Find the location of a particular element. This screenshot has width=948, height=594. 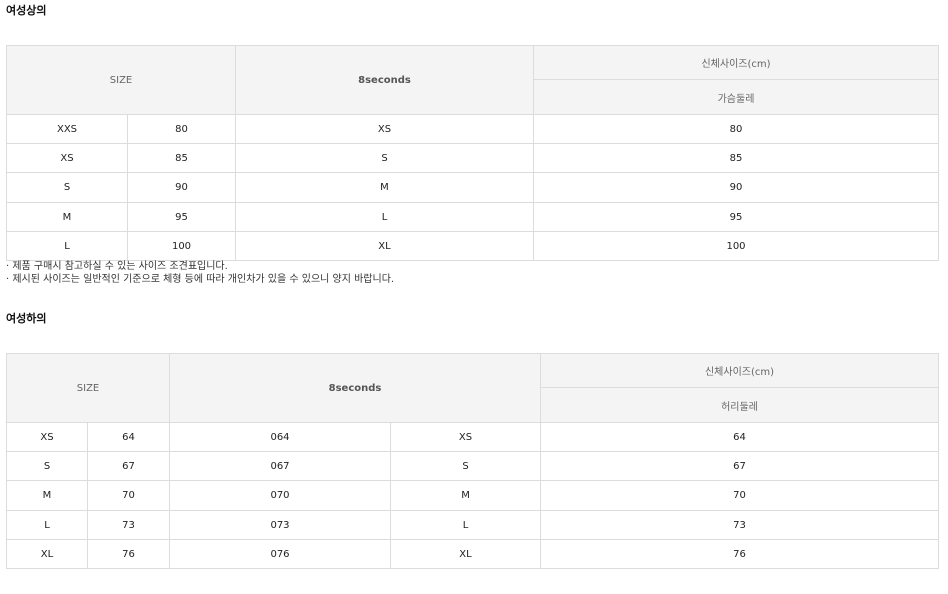

waist-cell: 70 is located at coordinates (740, 495).